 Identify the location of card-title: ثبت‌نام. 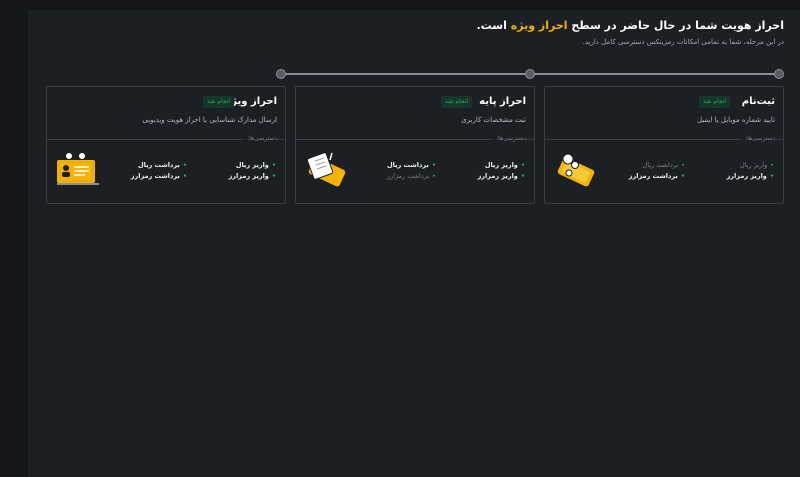
(758, 101).